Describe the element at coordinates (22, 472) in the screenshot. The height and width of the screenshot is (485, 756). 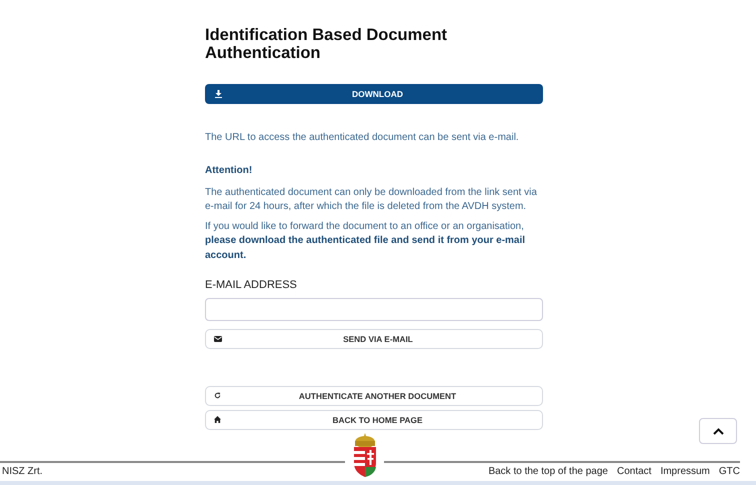
I see `copyright-text: NISZ Zrt.` at that location.